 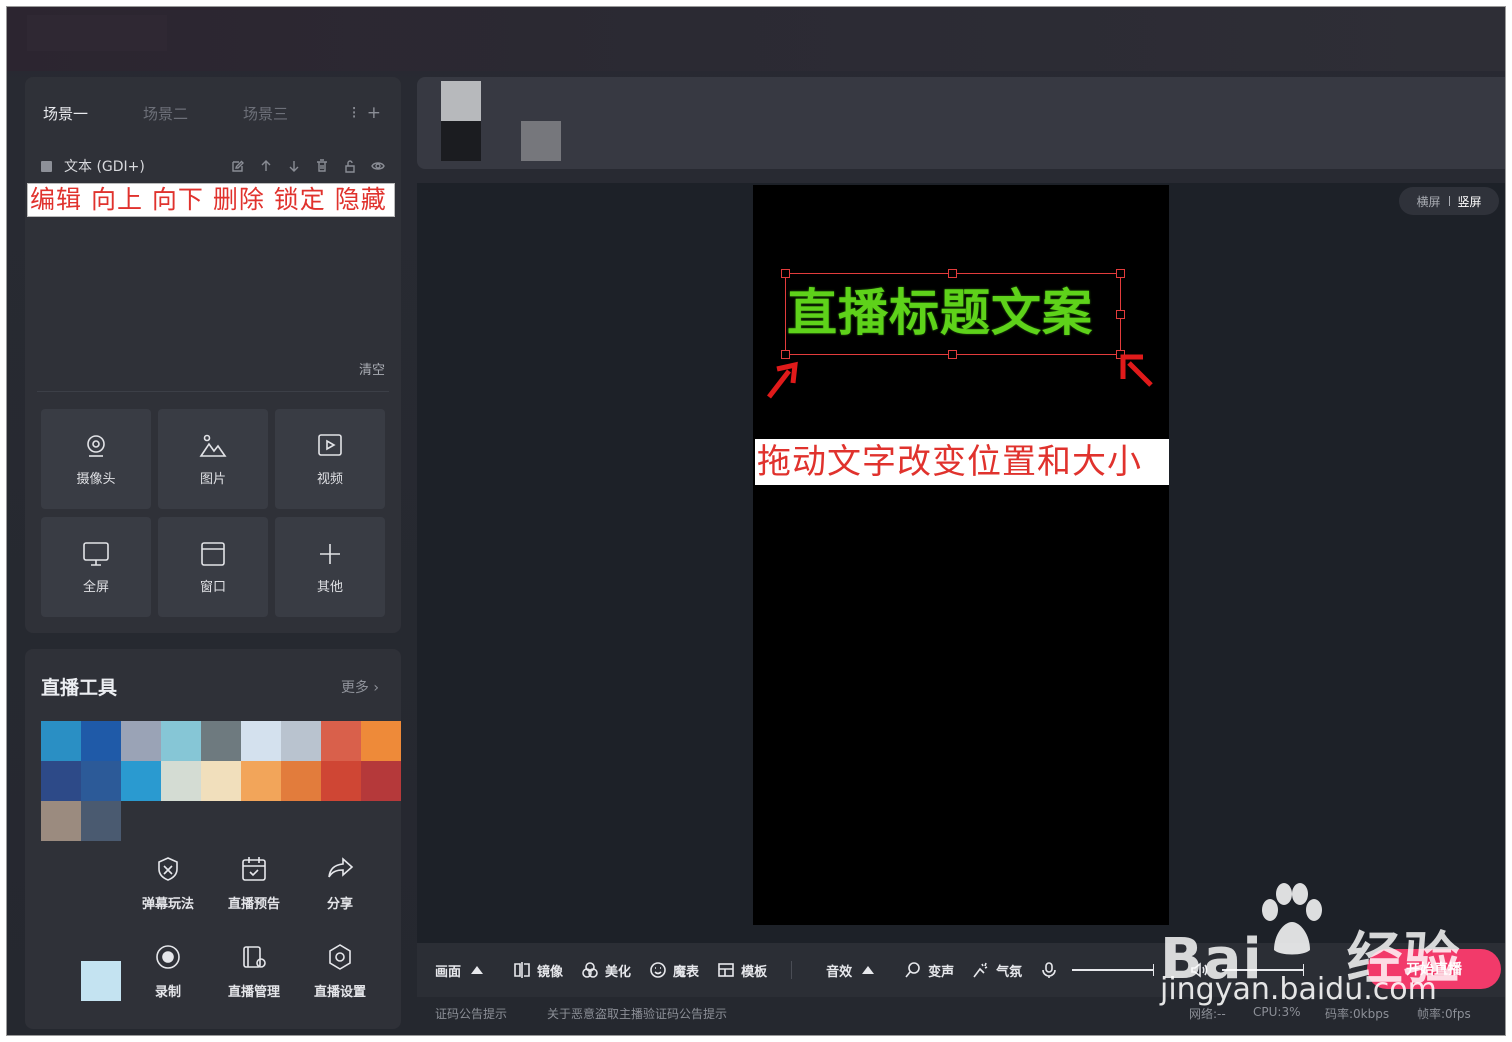 What do you see at coordinates (322, 166) in the screenshot?
I see `delete-icon` at bounding box center [322, 166].